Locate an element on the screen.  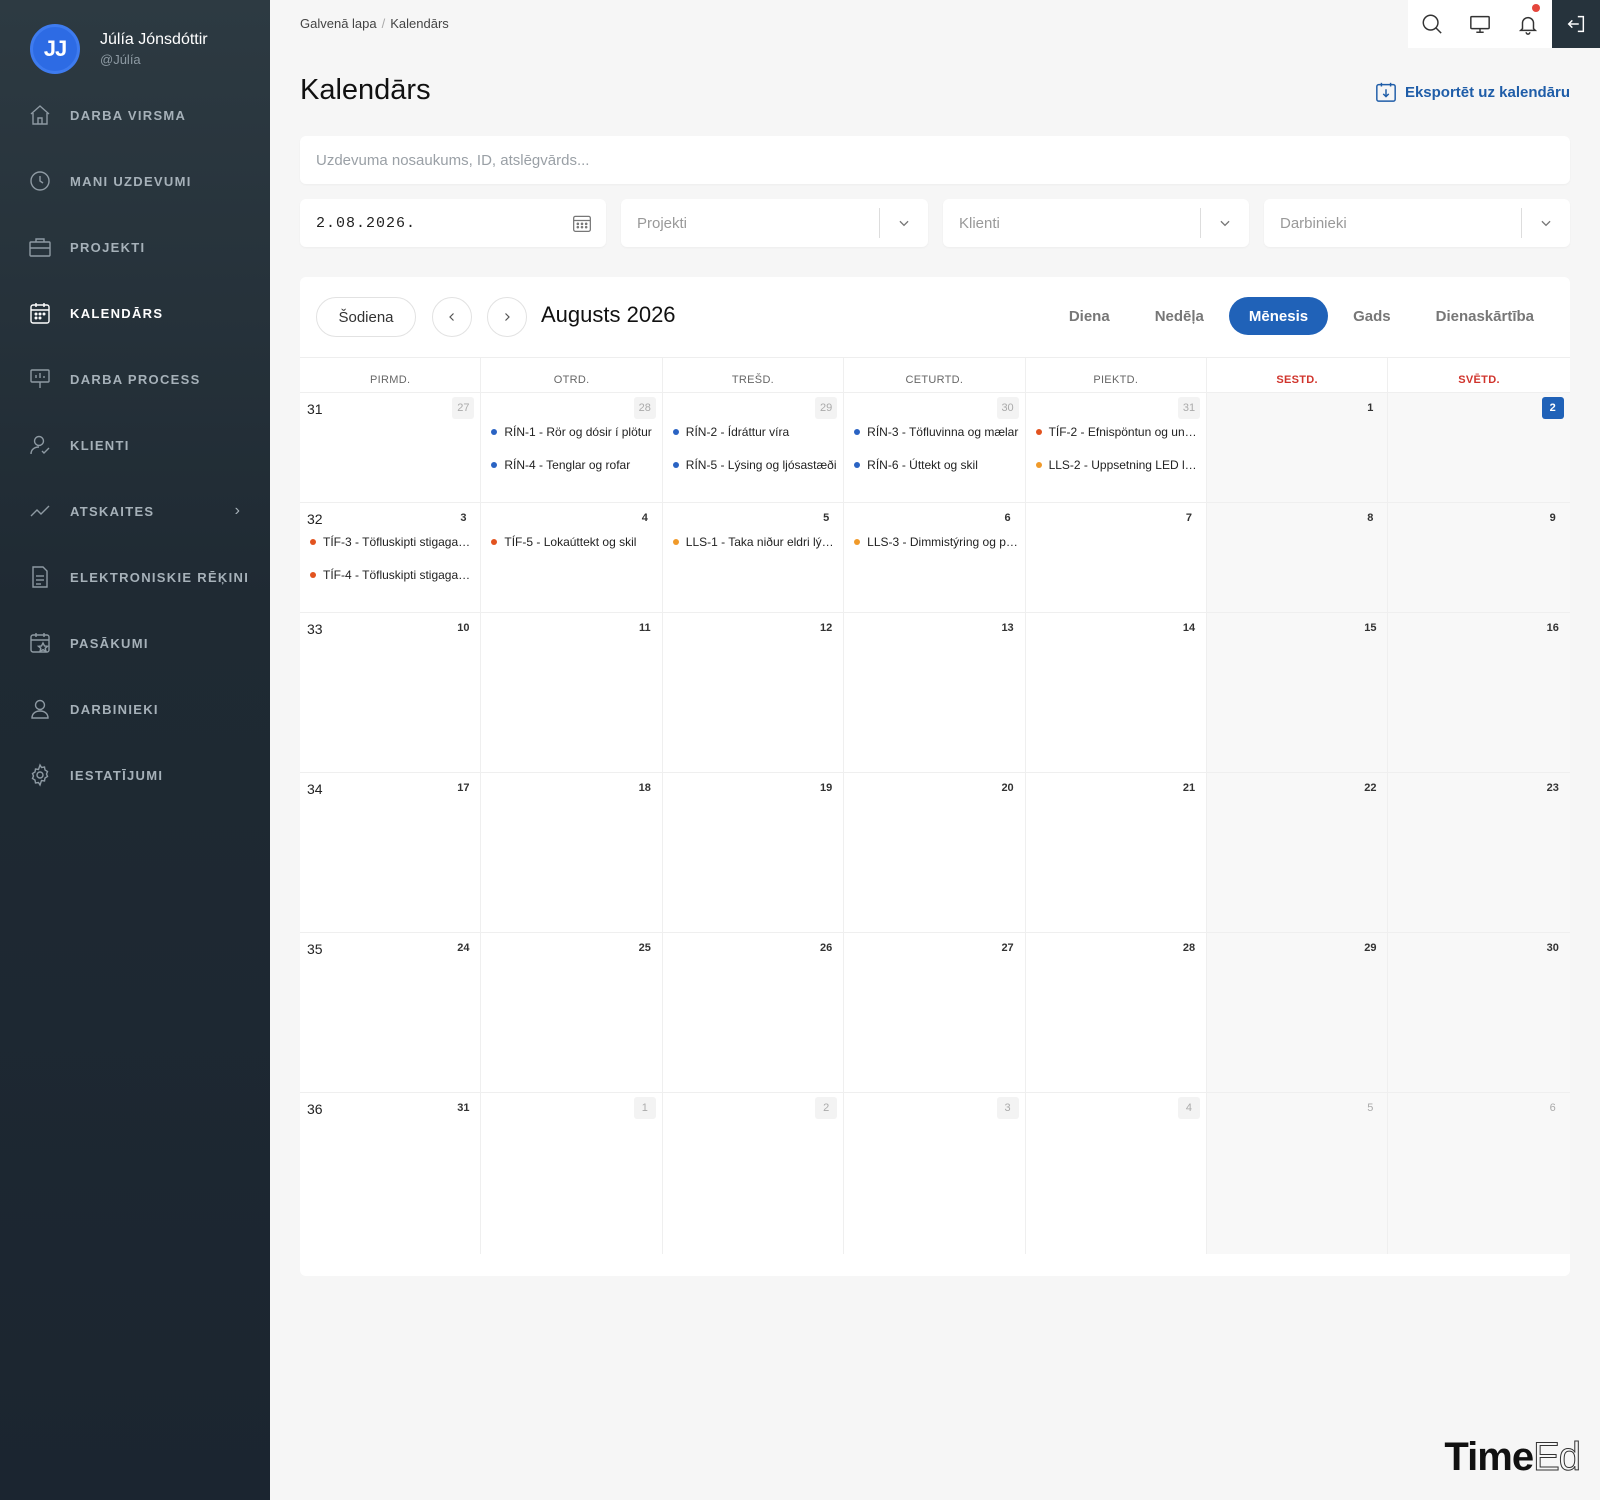
clients-select: Klienti is located at coordinates (1096, 223).